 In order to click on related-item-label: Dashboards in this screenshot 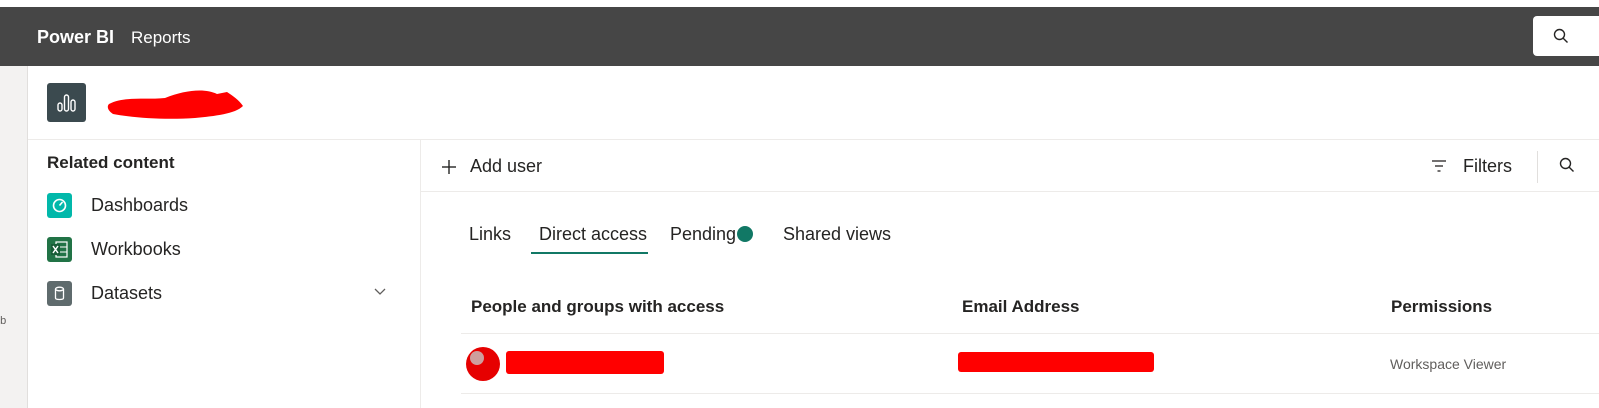, I will do `click(140, 205)`.